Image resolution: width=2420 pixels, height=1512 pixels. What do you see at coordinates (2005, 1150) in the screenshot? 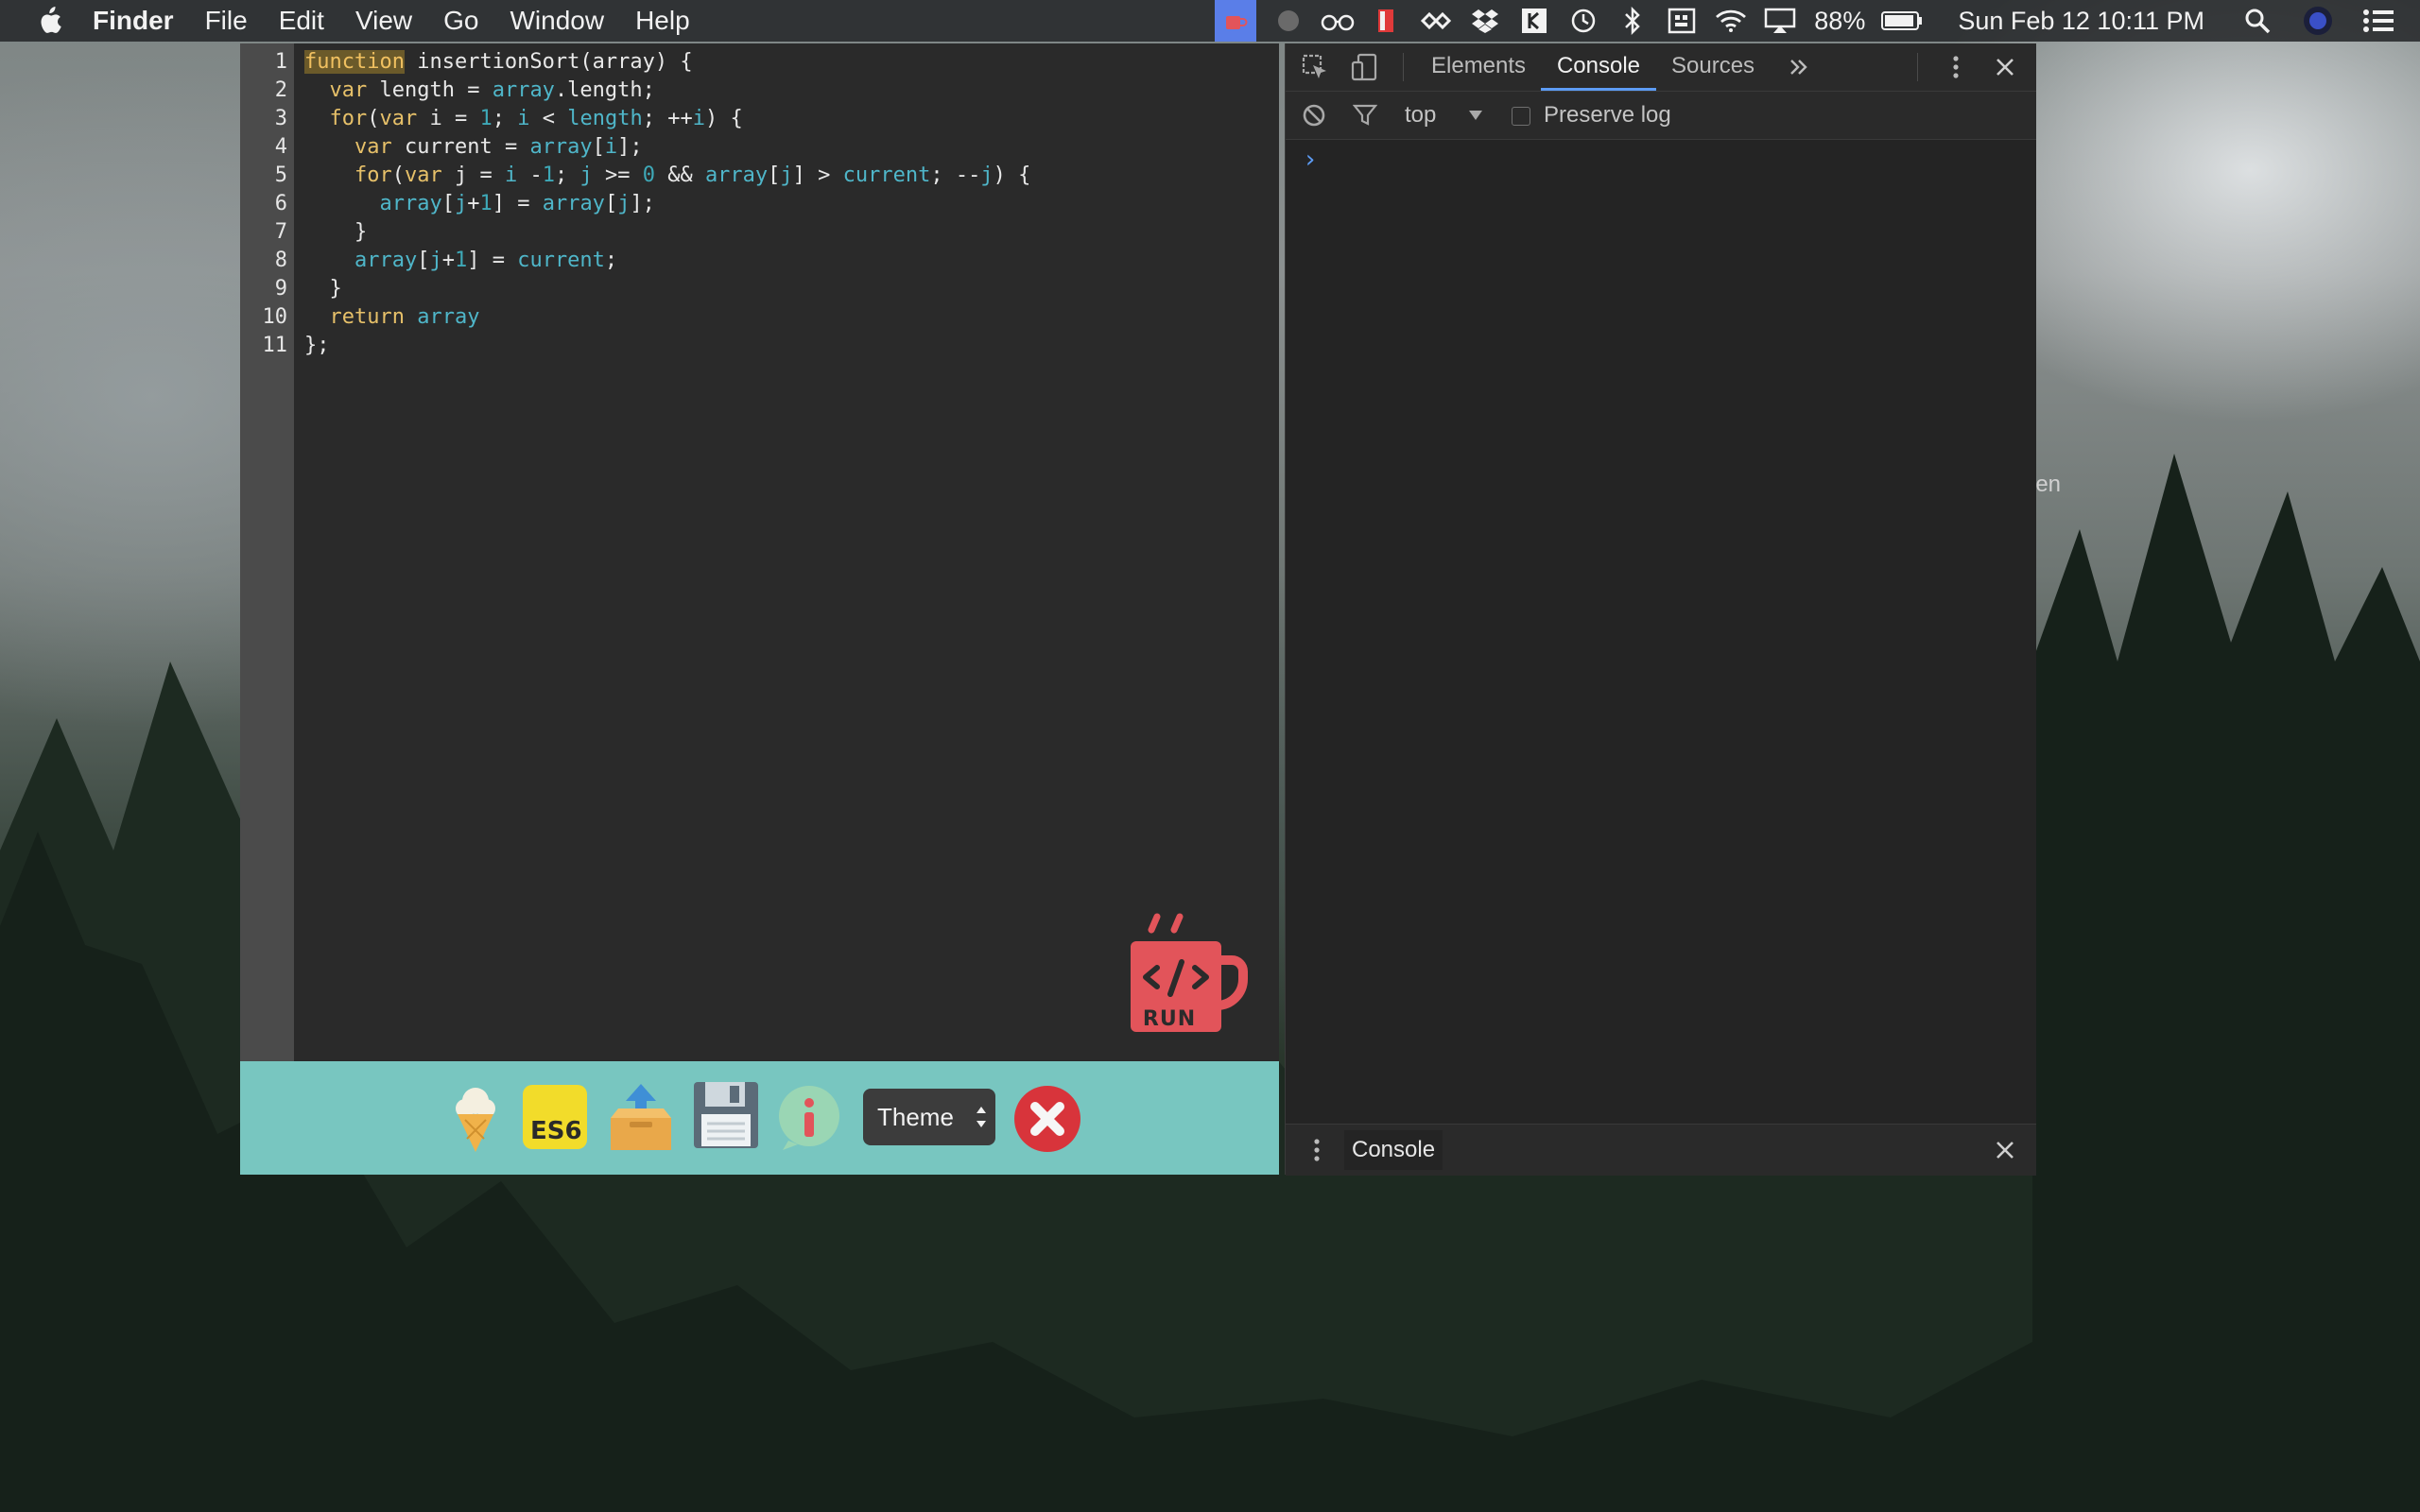
I see `close-drawer-icon` at bounding box center [2005, 1150].